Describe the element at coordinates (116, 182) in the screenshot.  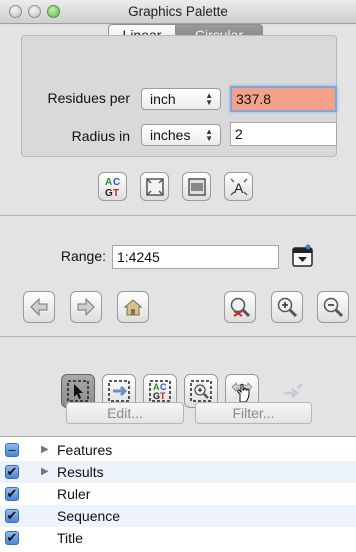
I see `svg-text: C` at that location.